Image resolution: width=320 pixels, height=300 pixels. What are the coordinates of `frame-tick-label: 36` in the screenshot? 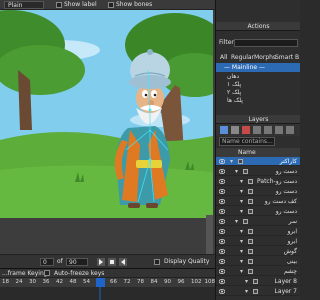 It's located at (46, 282).